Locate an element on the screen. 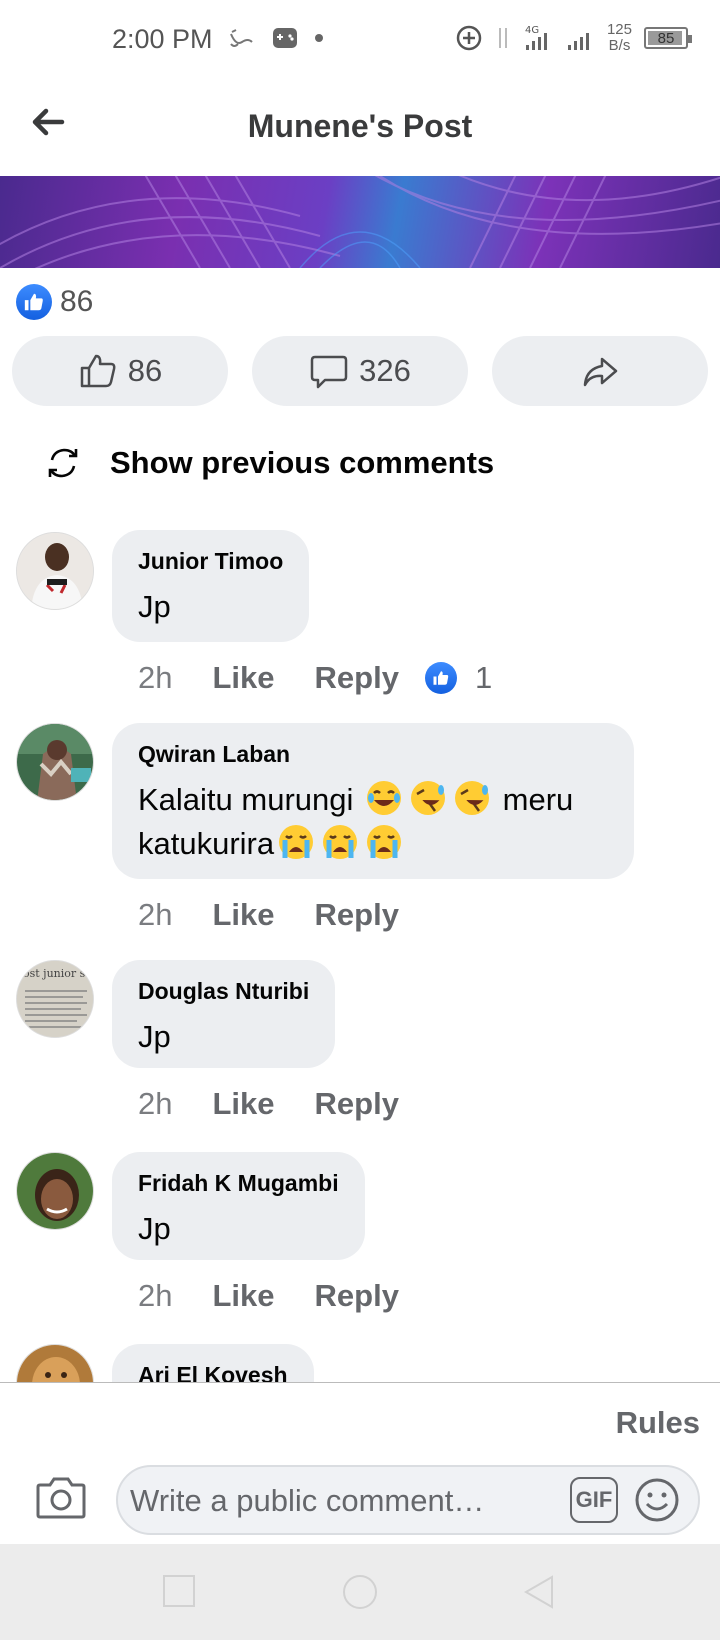  comment-input-field: GIF is located at coordinates (408, 1500).